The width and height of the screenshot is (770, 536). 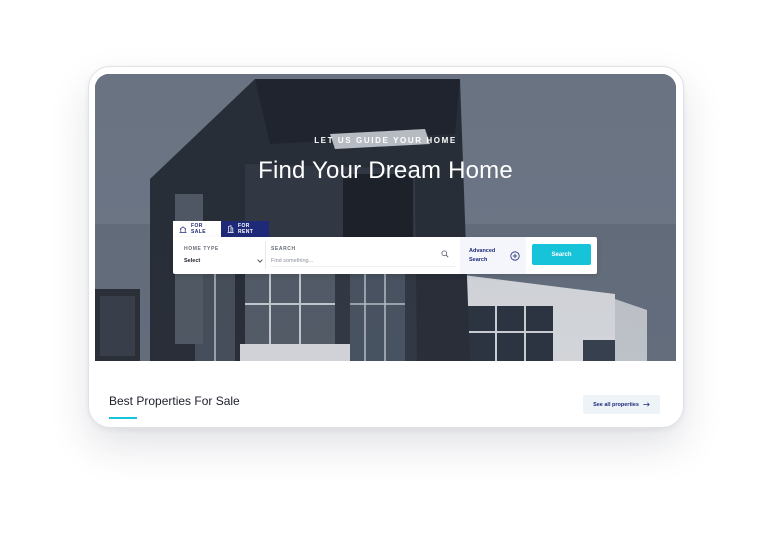 What do you see at coordinates (482, 255) in the screenshot?
I see `advanced-search-label: Advanced Search` at bounding box center [482, 255].